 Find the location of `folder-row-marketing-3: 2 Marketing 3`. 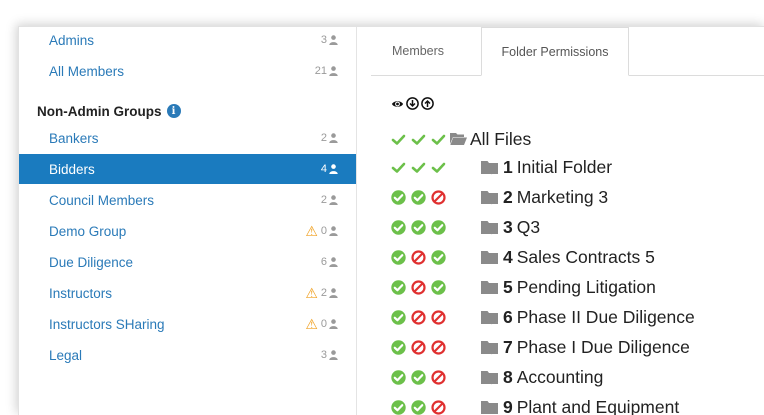

folder-row-marketing-3: 2 Marketing 3 is located at coordinates (560, 197).